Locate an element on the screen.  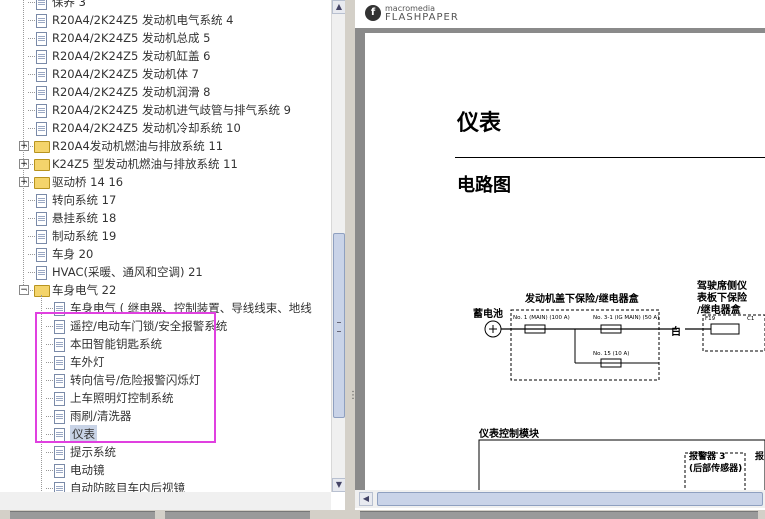
scroll-thumb is located at coordinates (339, 325).